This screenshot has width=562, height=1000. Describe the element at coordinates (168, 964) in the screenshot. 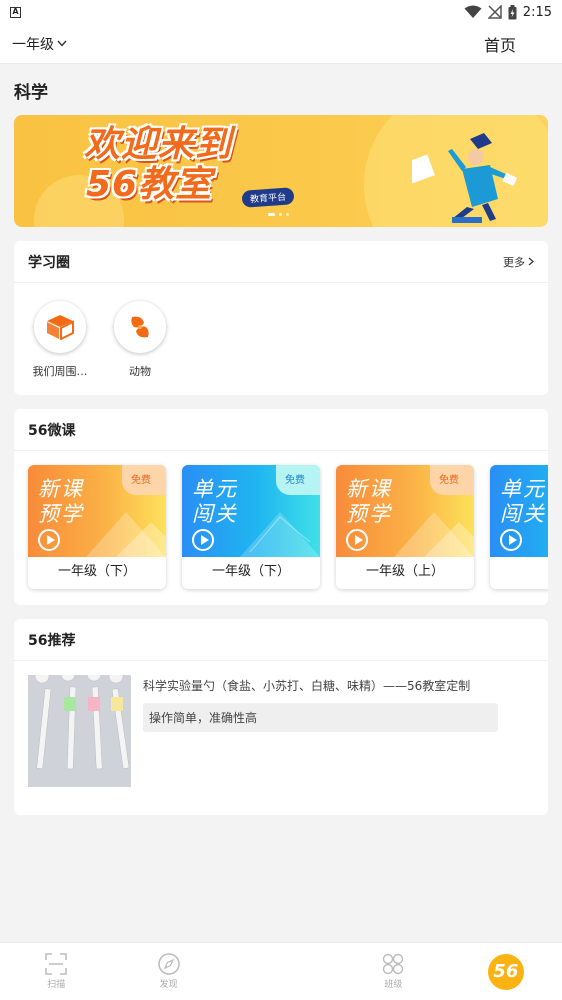

I see `compass-icon` at that location.